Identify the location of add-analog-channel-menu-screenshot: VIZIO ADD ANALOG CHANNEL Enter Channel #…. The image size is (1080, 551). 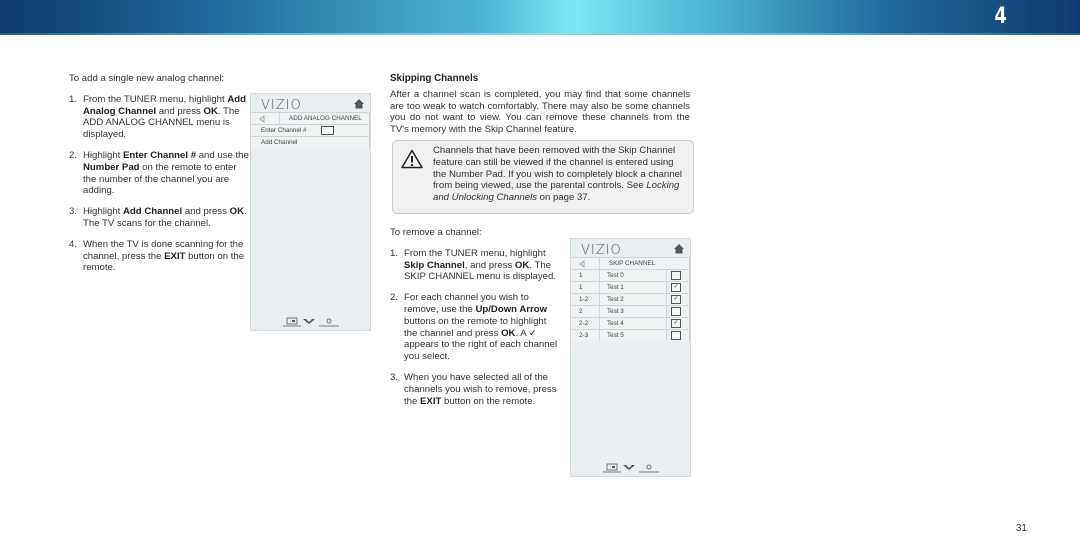
(310, 212).